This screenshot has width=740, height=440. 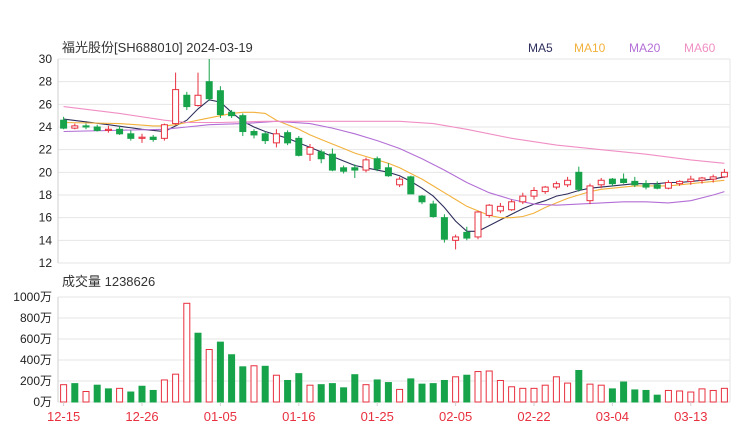 I want to click on stock-title: 福光股份[SH688010] 2024-03-19, so click(x=157, y=47).